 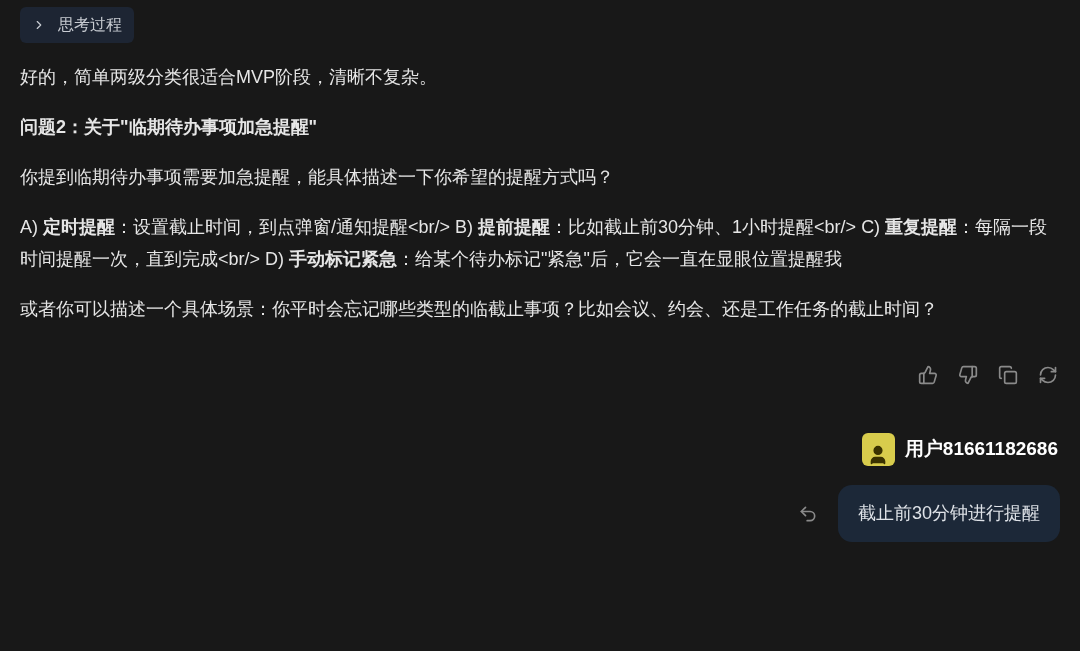 I want to click on copy-icon, so click(x=1008, y=375).